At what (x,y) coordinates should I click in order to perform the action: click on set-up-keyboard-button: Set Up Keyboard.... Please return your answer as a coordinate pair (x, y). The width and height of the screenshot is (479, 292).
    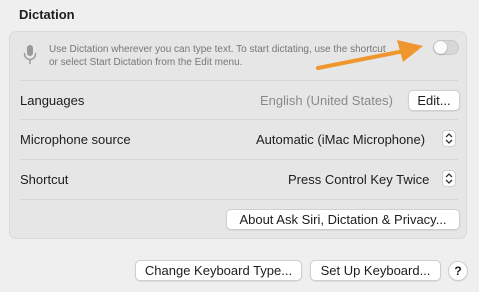
    Looking at the image, I should click on (375, 270).